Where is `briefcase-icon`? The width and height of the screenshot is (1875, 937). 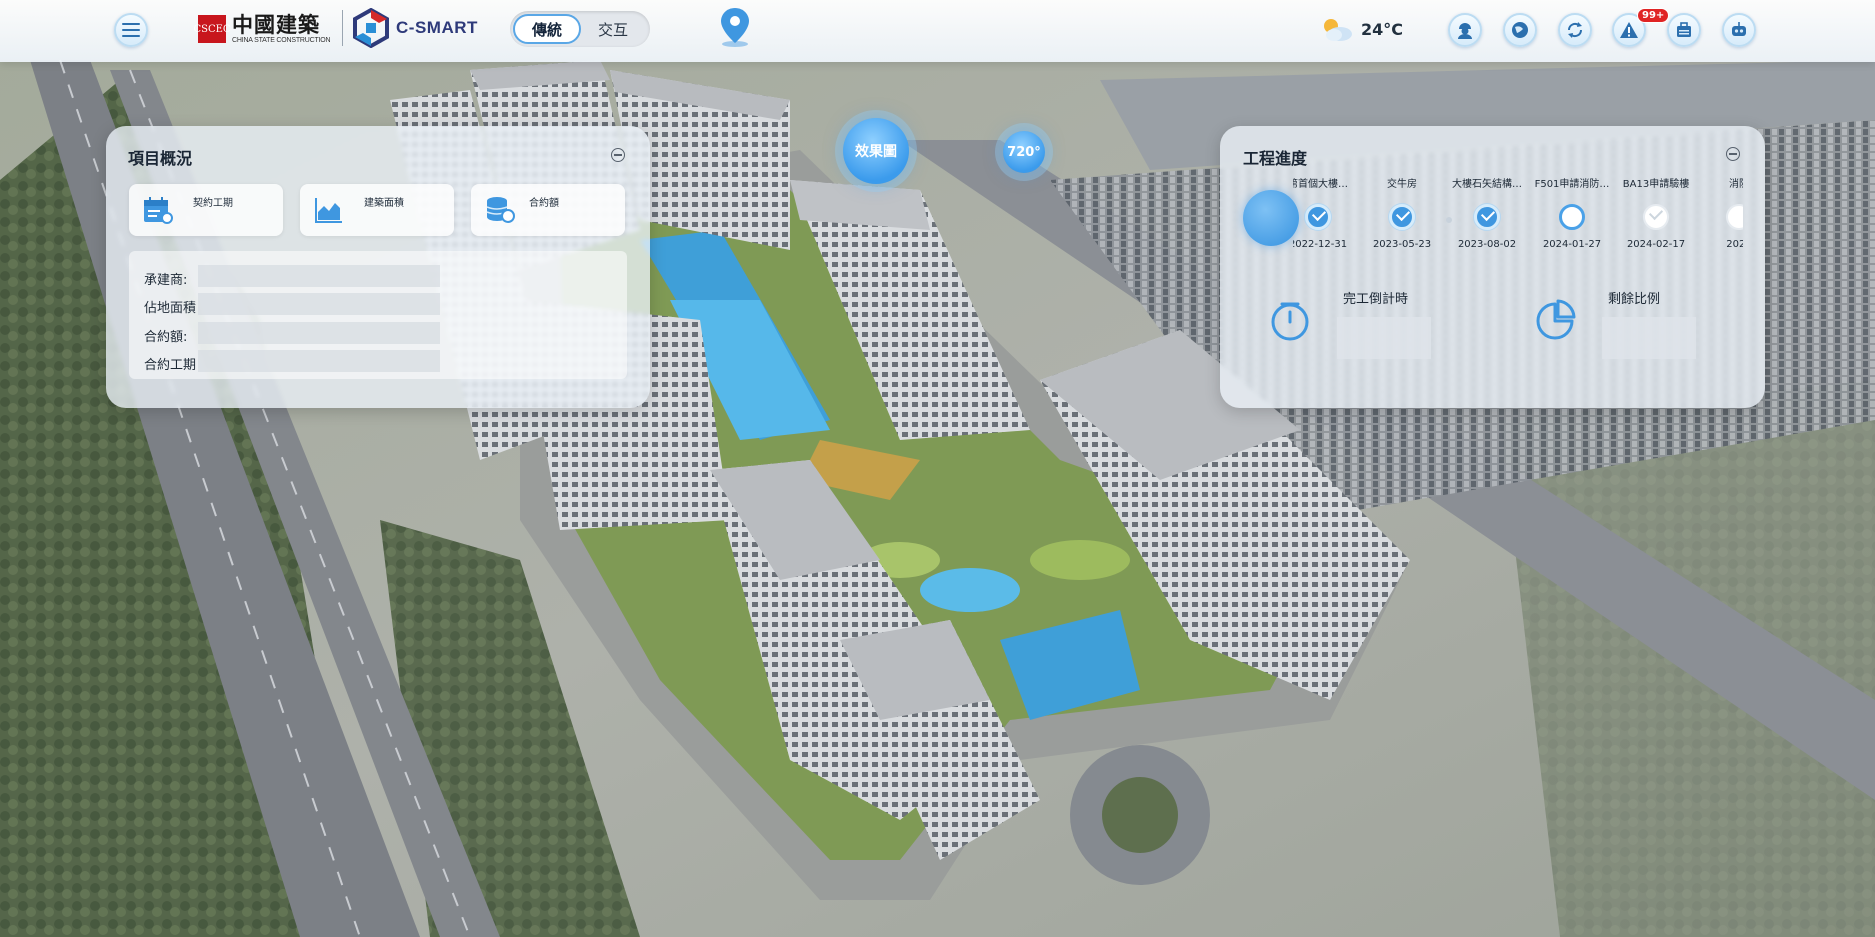
briefcase-icon is located at coordinates (1684, 29).